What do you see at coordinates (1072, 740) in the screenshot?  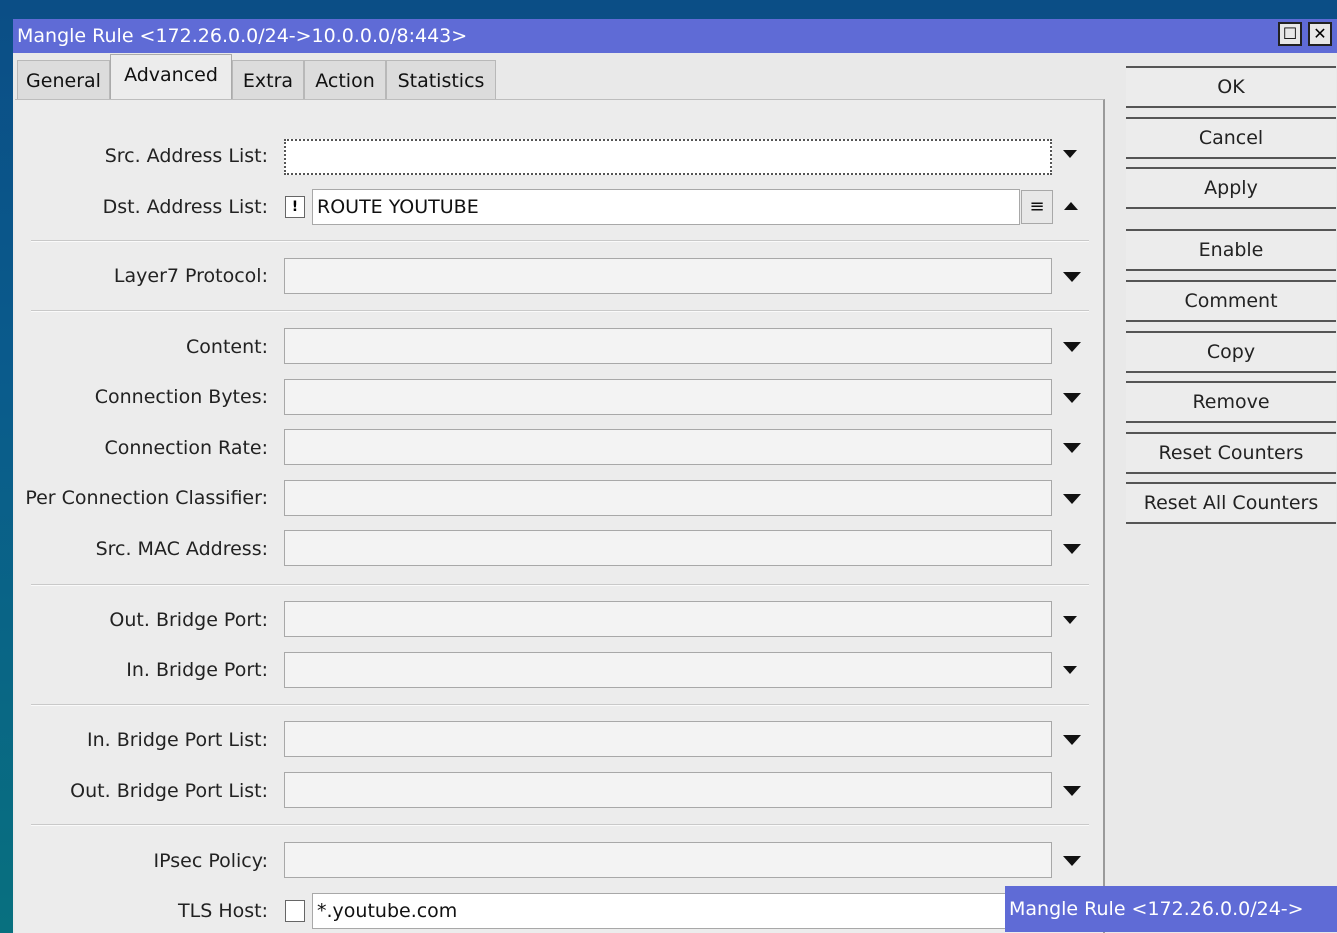 I see `in-bridge-port-list-dropdown-icon` at bounding box center [1072, 740].